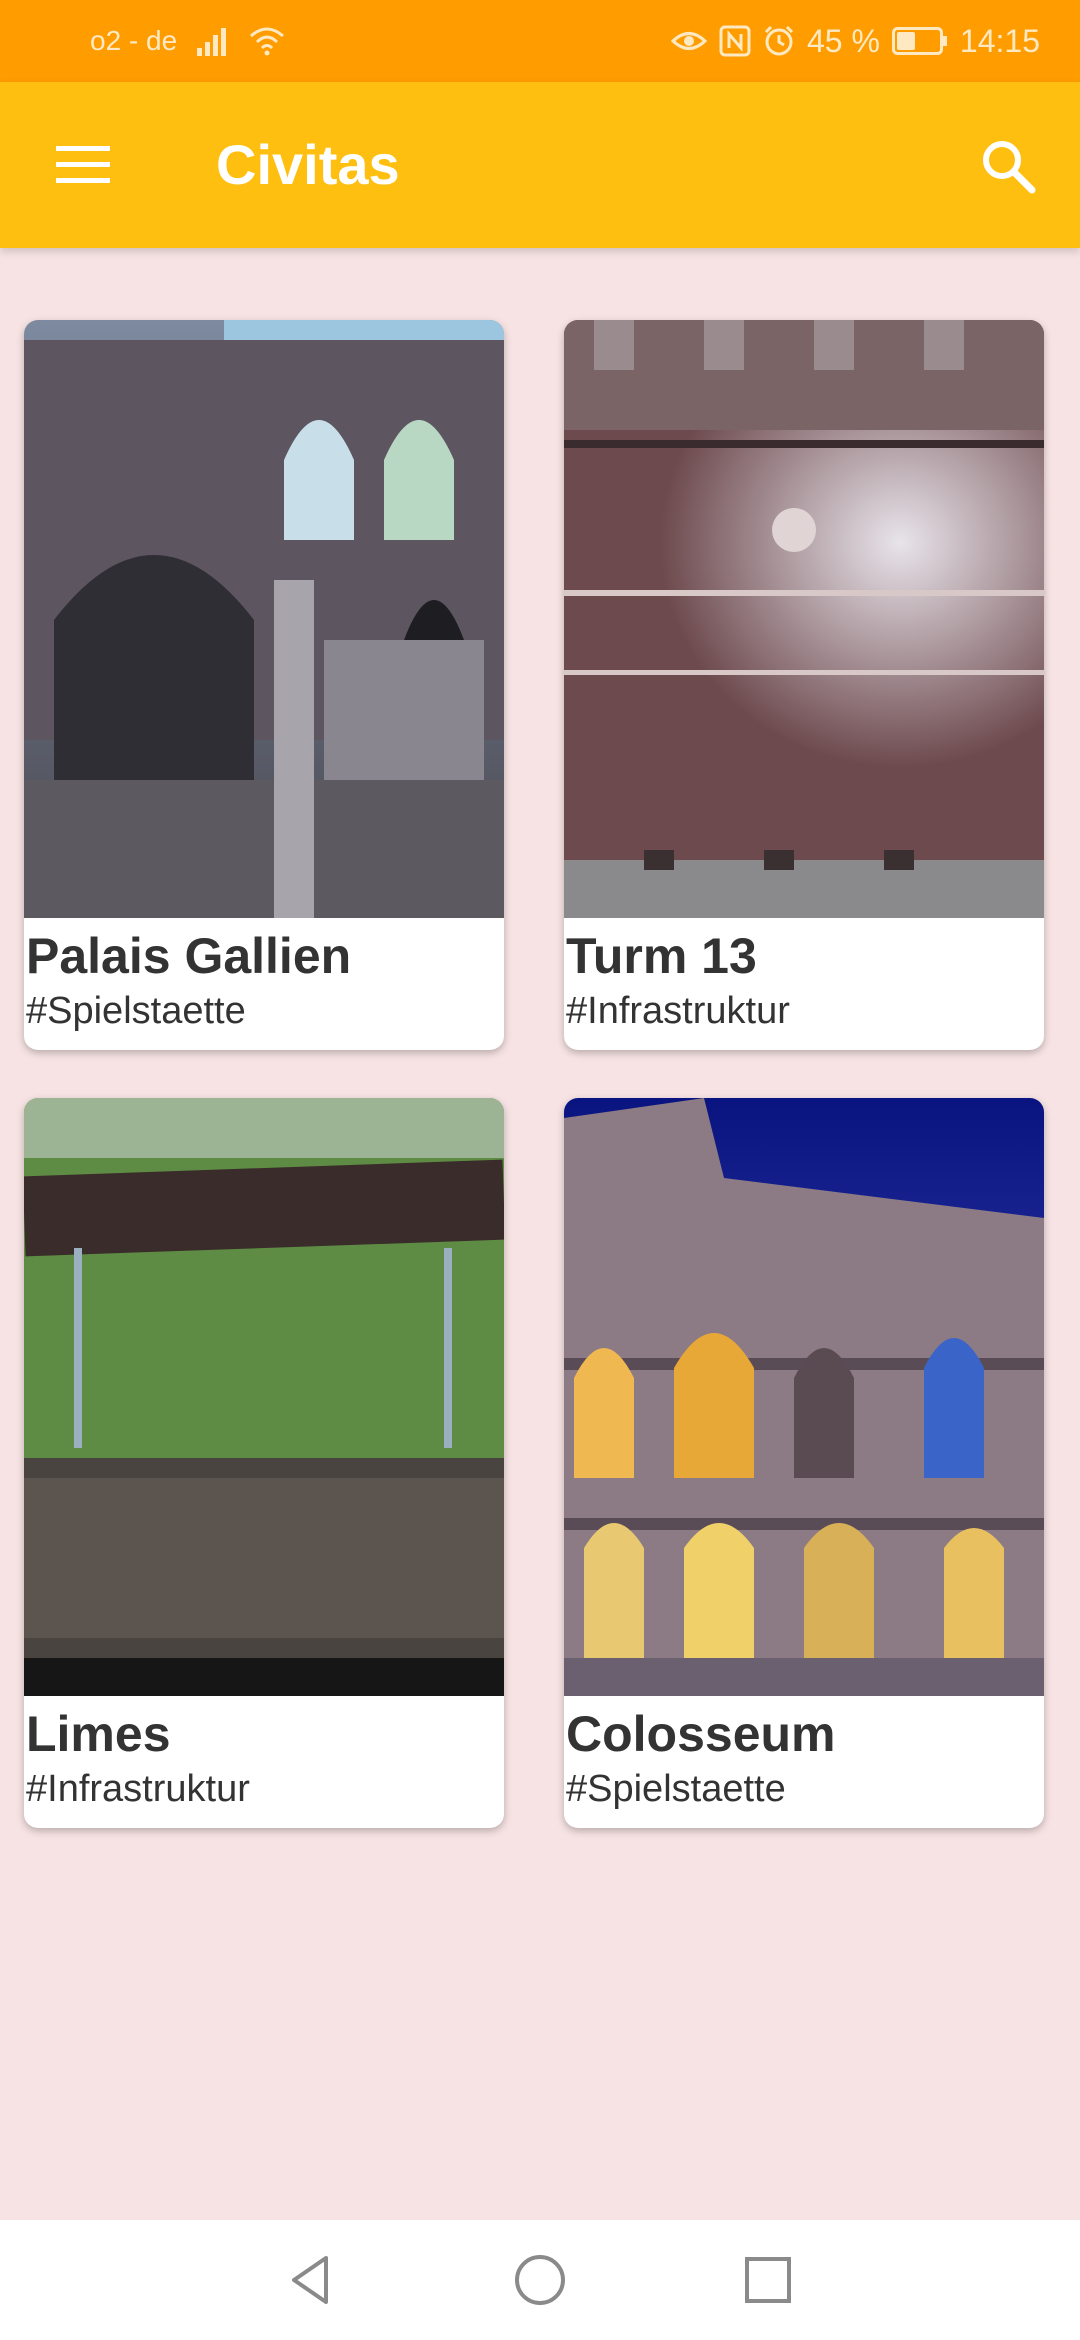 This screenshot has width=1080, height=2340. Describe the element at coordinates (98, 1734) in the screenshot. I see `card-title: Limes` at that location.